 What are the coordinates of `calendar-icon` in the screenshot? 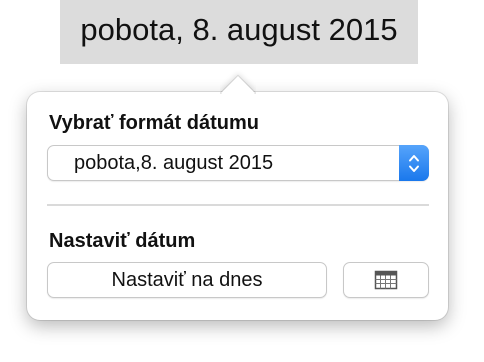 It's located at (386, 280).